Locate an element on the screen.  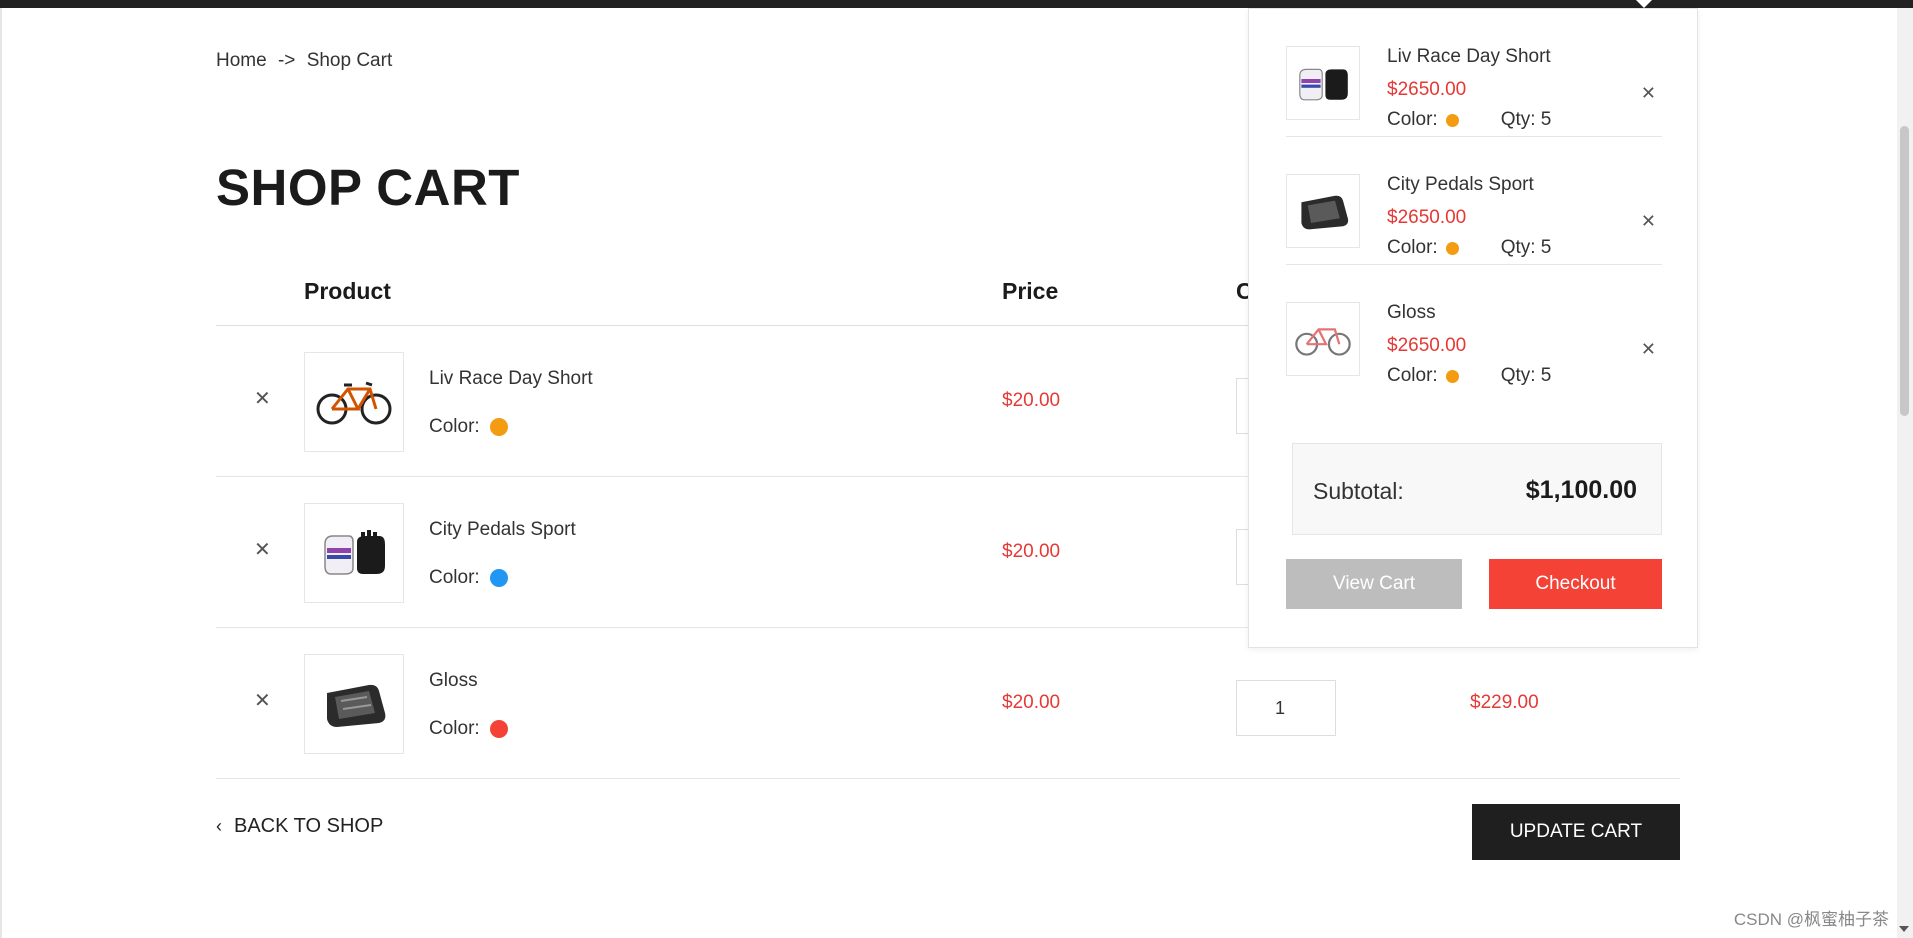
product-name: Gloss is located at coordinates (453, 681).